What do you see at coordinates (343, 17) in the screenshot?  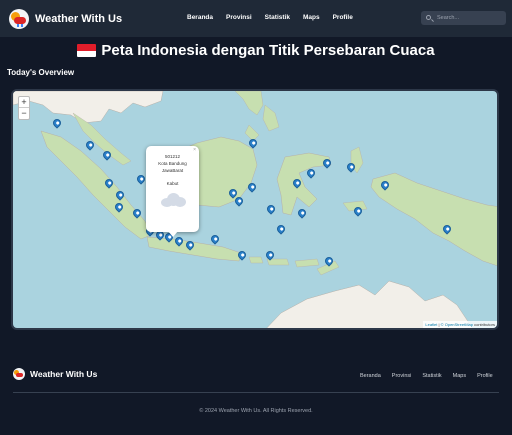 I see `nav-profile: Profile` at bounding box center [343, 17].